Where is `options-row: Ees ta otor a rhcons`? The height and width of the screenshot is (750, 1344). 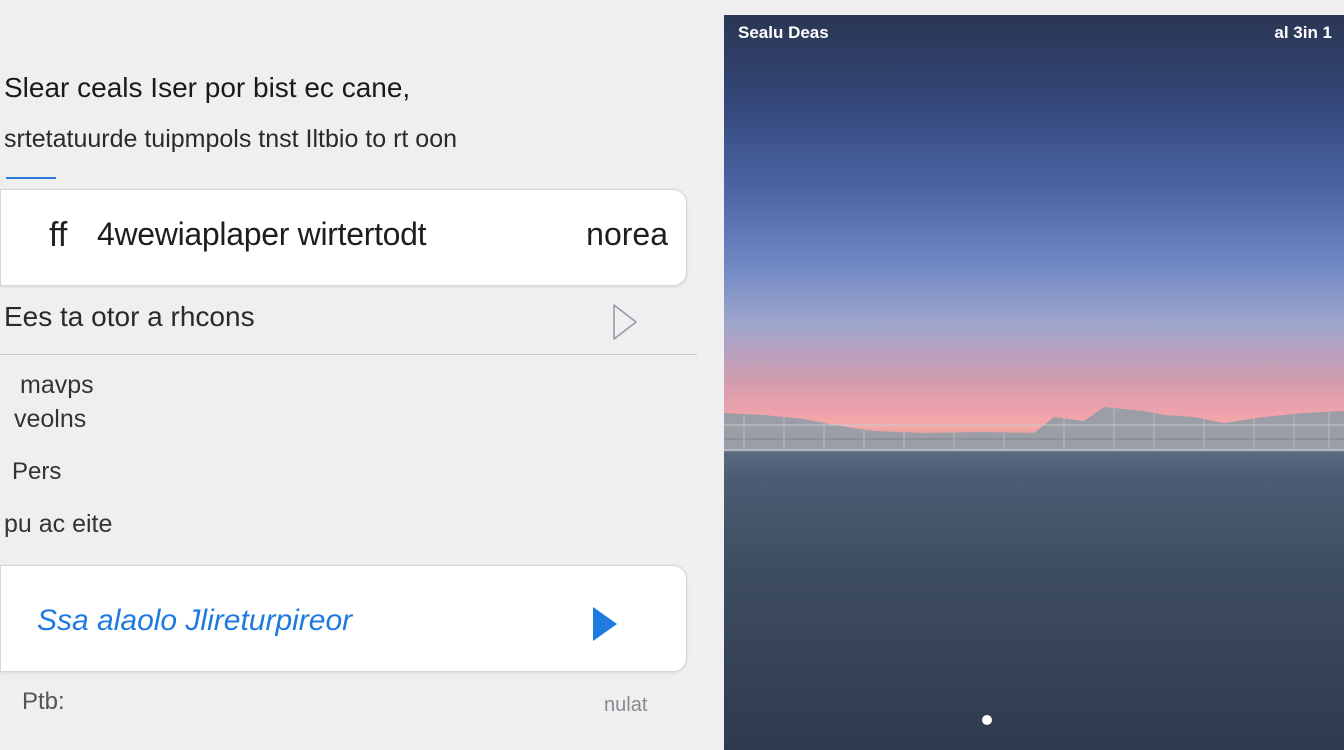
options-row: Ees ta otor a rhcons is located at coordinates (348, 321).